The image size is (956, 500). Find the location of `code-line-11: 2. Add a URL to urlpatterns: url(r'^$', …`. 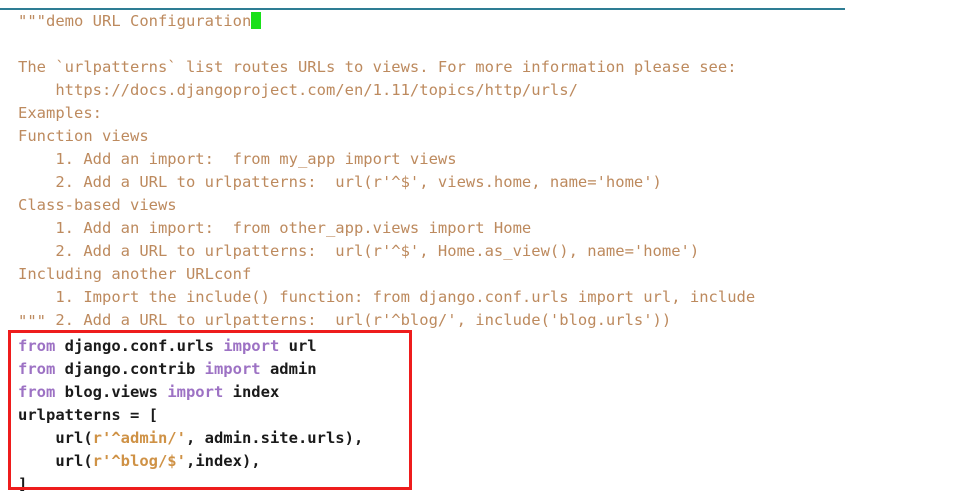

code-line-11: 2. Add a URL to urlpatterns: url(r'^$', … is located at coordinates (358, 251).